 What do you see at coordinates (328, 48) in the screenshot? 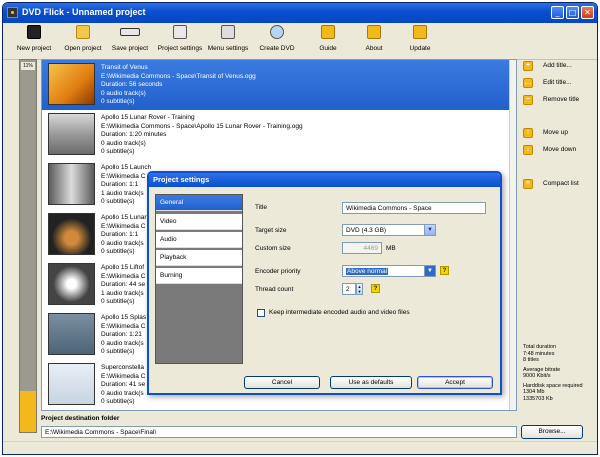
I see `guide-label: Guide` at bounding box center [328, 48].